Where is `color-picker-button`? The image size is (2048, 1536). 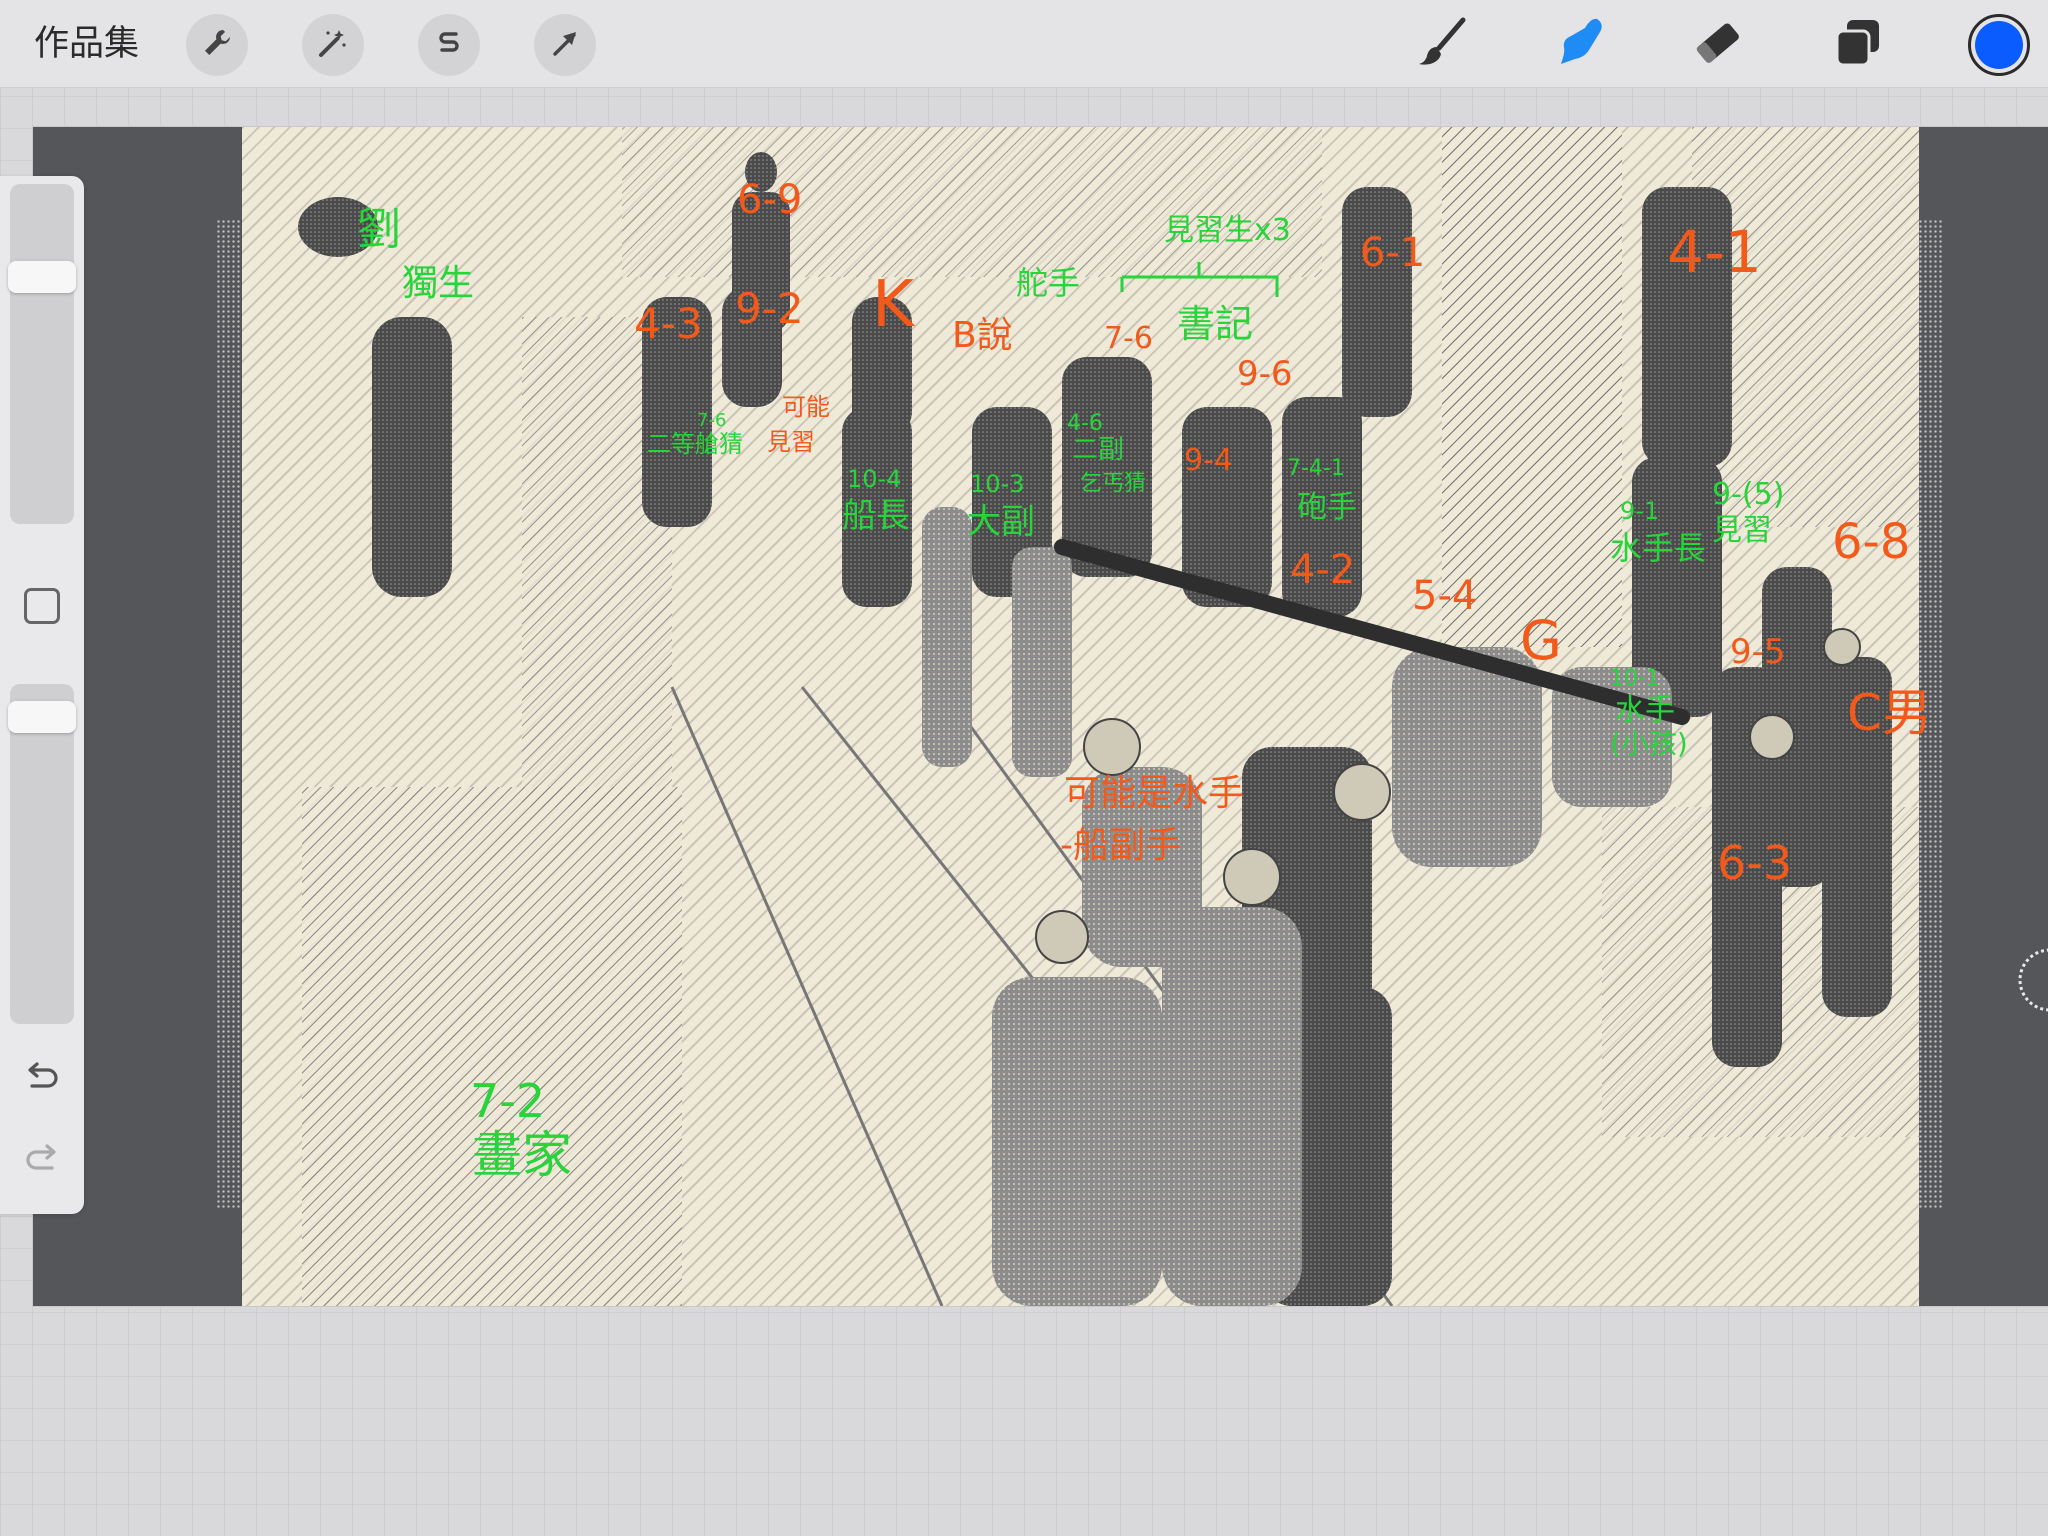
color-picker-button is located at coordinates (1999, 45).